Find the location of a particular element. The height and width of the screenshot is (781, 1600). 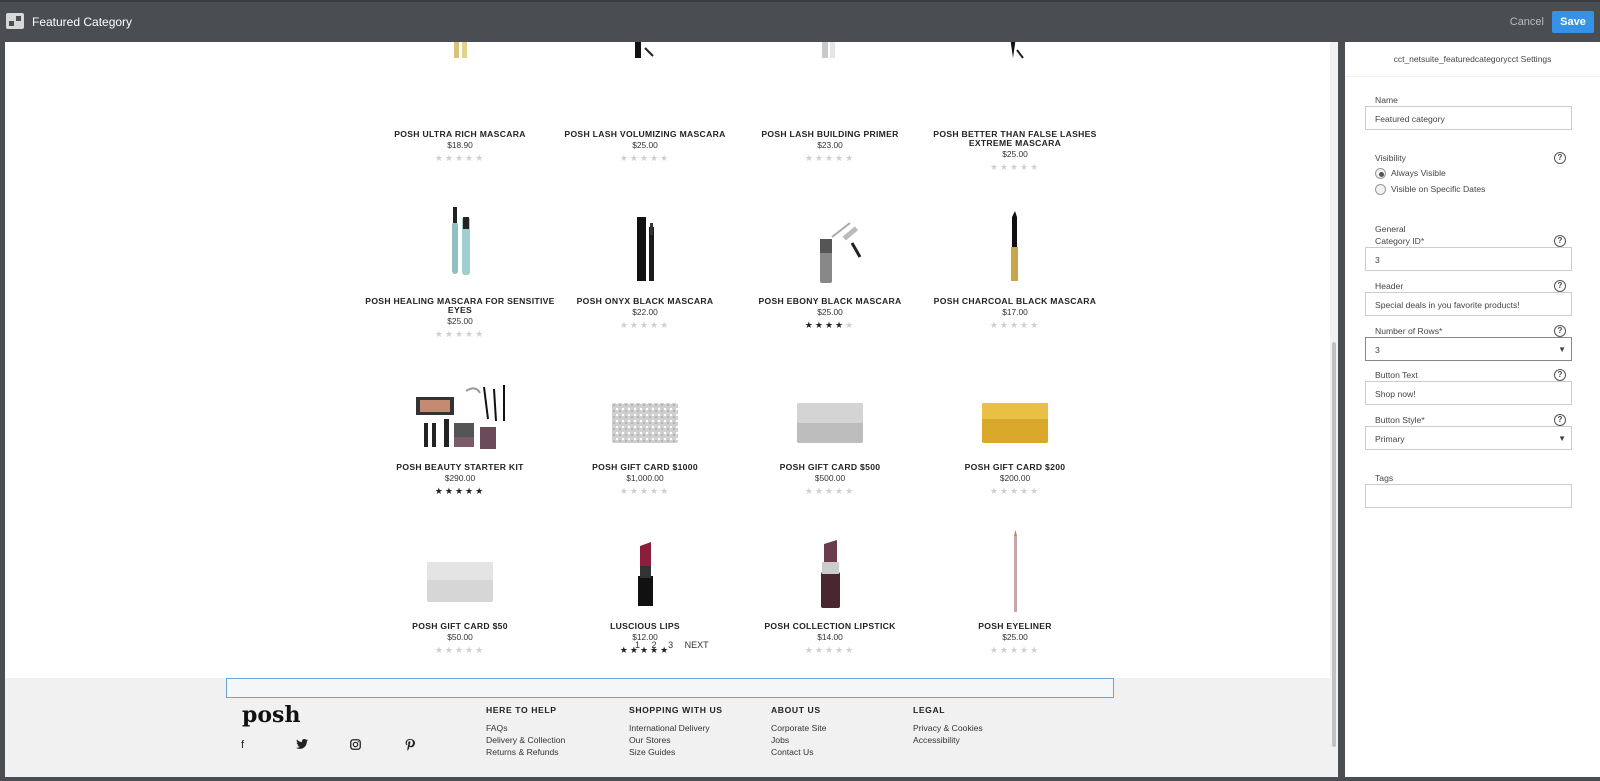

product-card: POSH LASH BUILDING PRIMER $23.00 ★★★★★ is located at coordinates (830, 103).